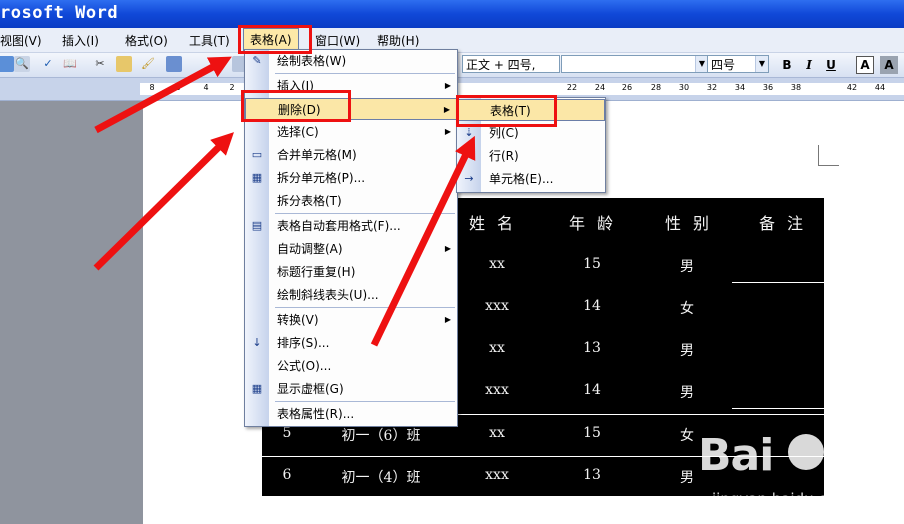 This screenshot has height=524, width=904. I want to click on watermark-brand-suffix: 经验, so click(862, 463).